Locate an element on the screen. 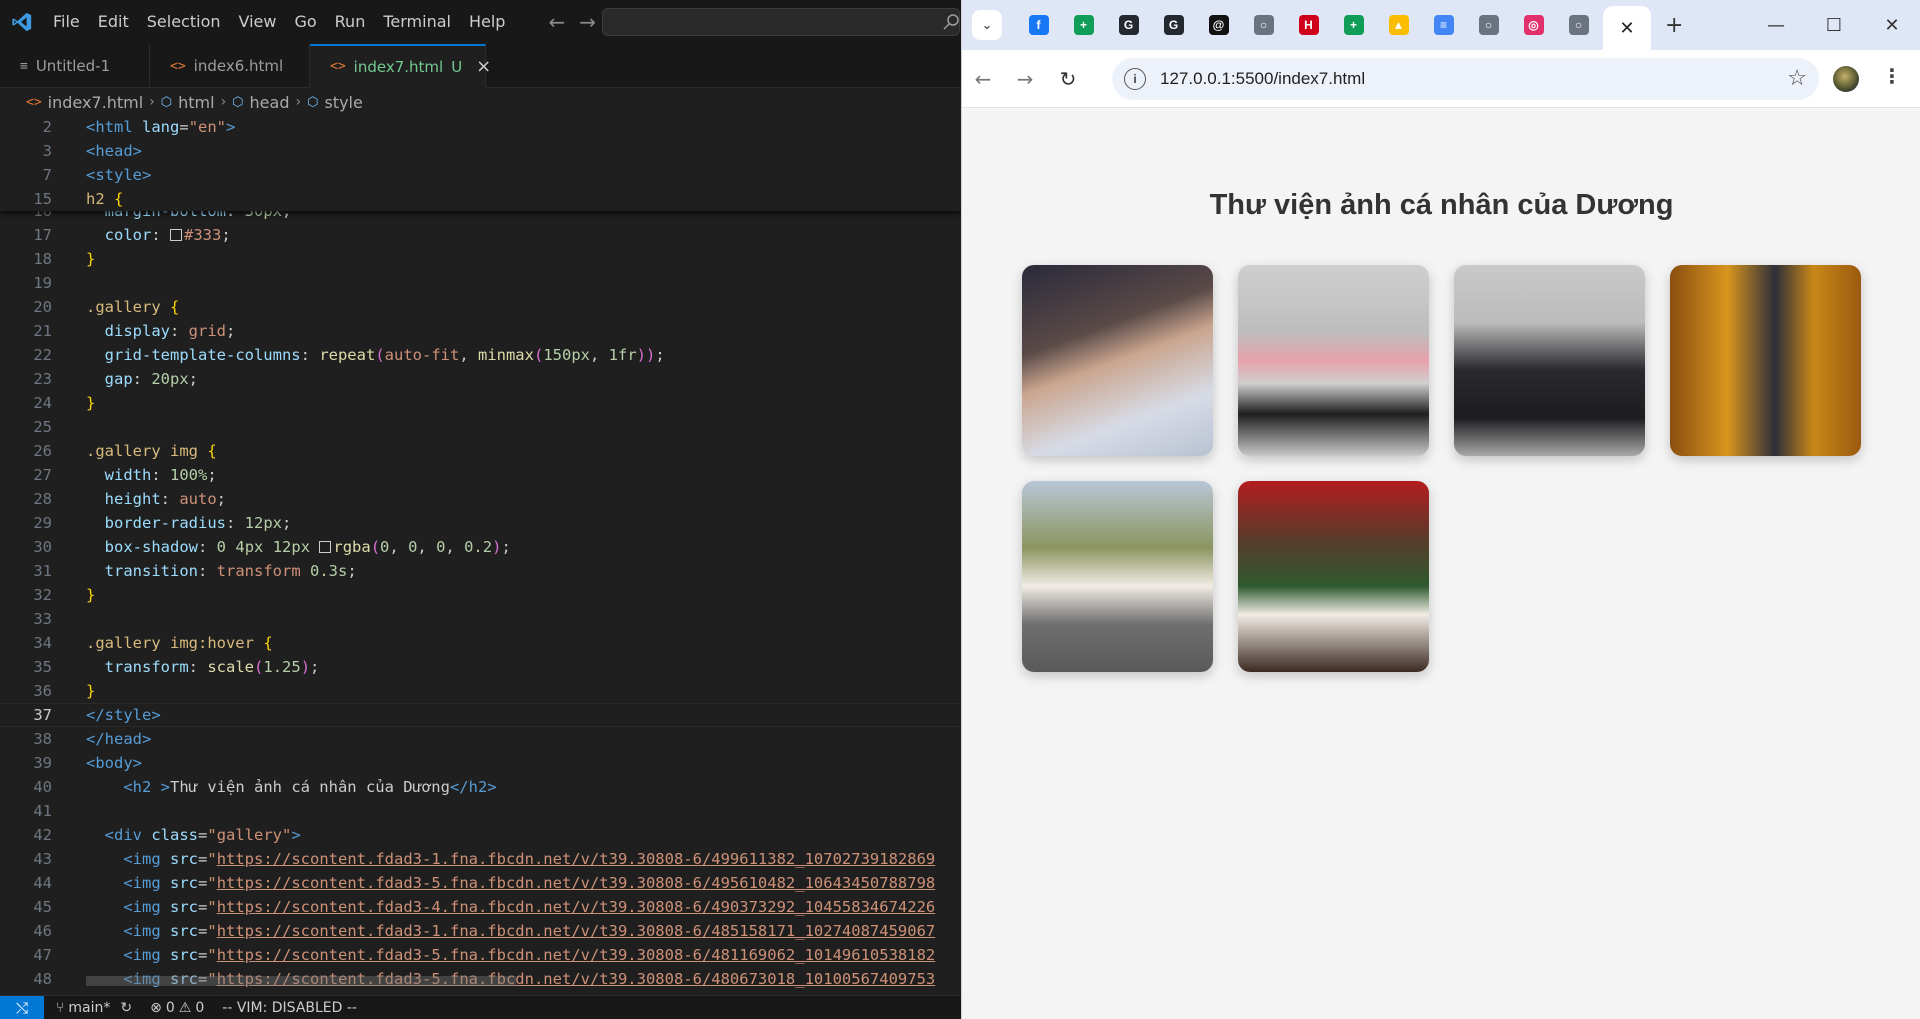 Image resolution: width=1920 pixels, height=1019 pixels. google-docs-icon: ≡ is located at coordinates (1443, 25).